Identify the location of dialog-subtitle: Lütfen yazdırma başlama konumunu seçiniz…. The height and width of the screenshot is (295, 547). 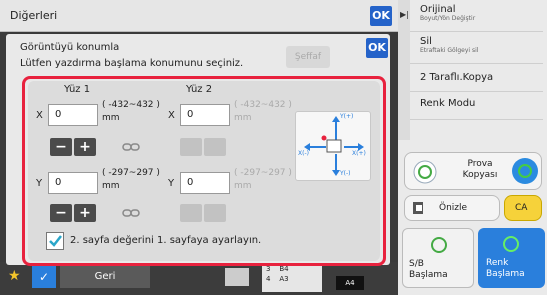
(132, 63).